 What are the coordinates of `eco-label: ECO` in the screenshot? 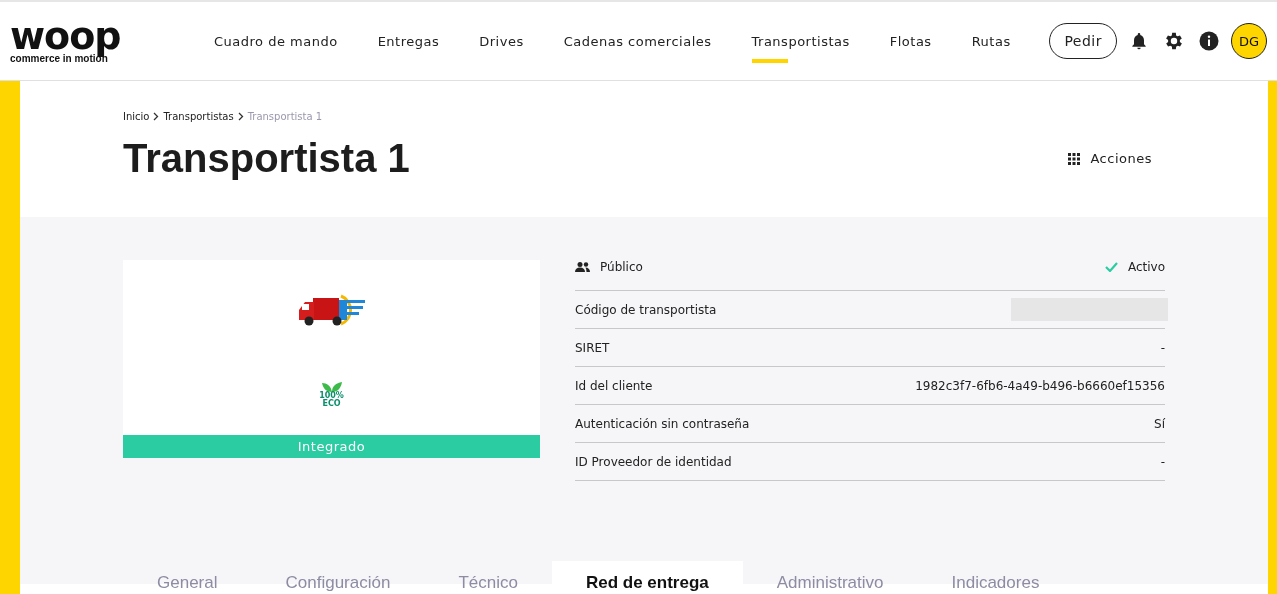 It's located at (331, 404).